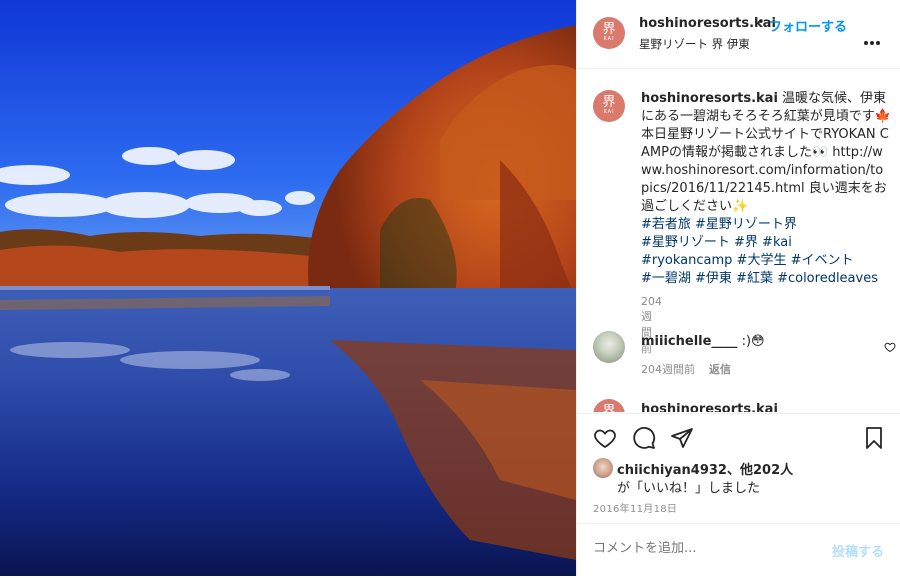 The height and width of the screenshot is (578, 900). What do you see at coordinates (759, 278) in the screenshot?
I see `caption-tags-4: #一碧湖 #伊東 #紅葉 #coloredleaves` at bounding box center [759, 278].